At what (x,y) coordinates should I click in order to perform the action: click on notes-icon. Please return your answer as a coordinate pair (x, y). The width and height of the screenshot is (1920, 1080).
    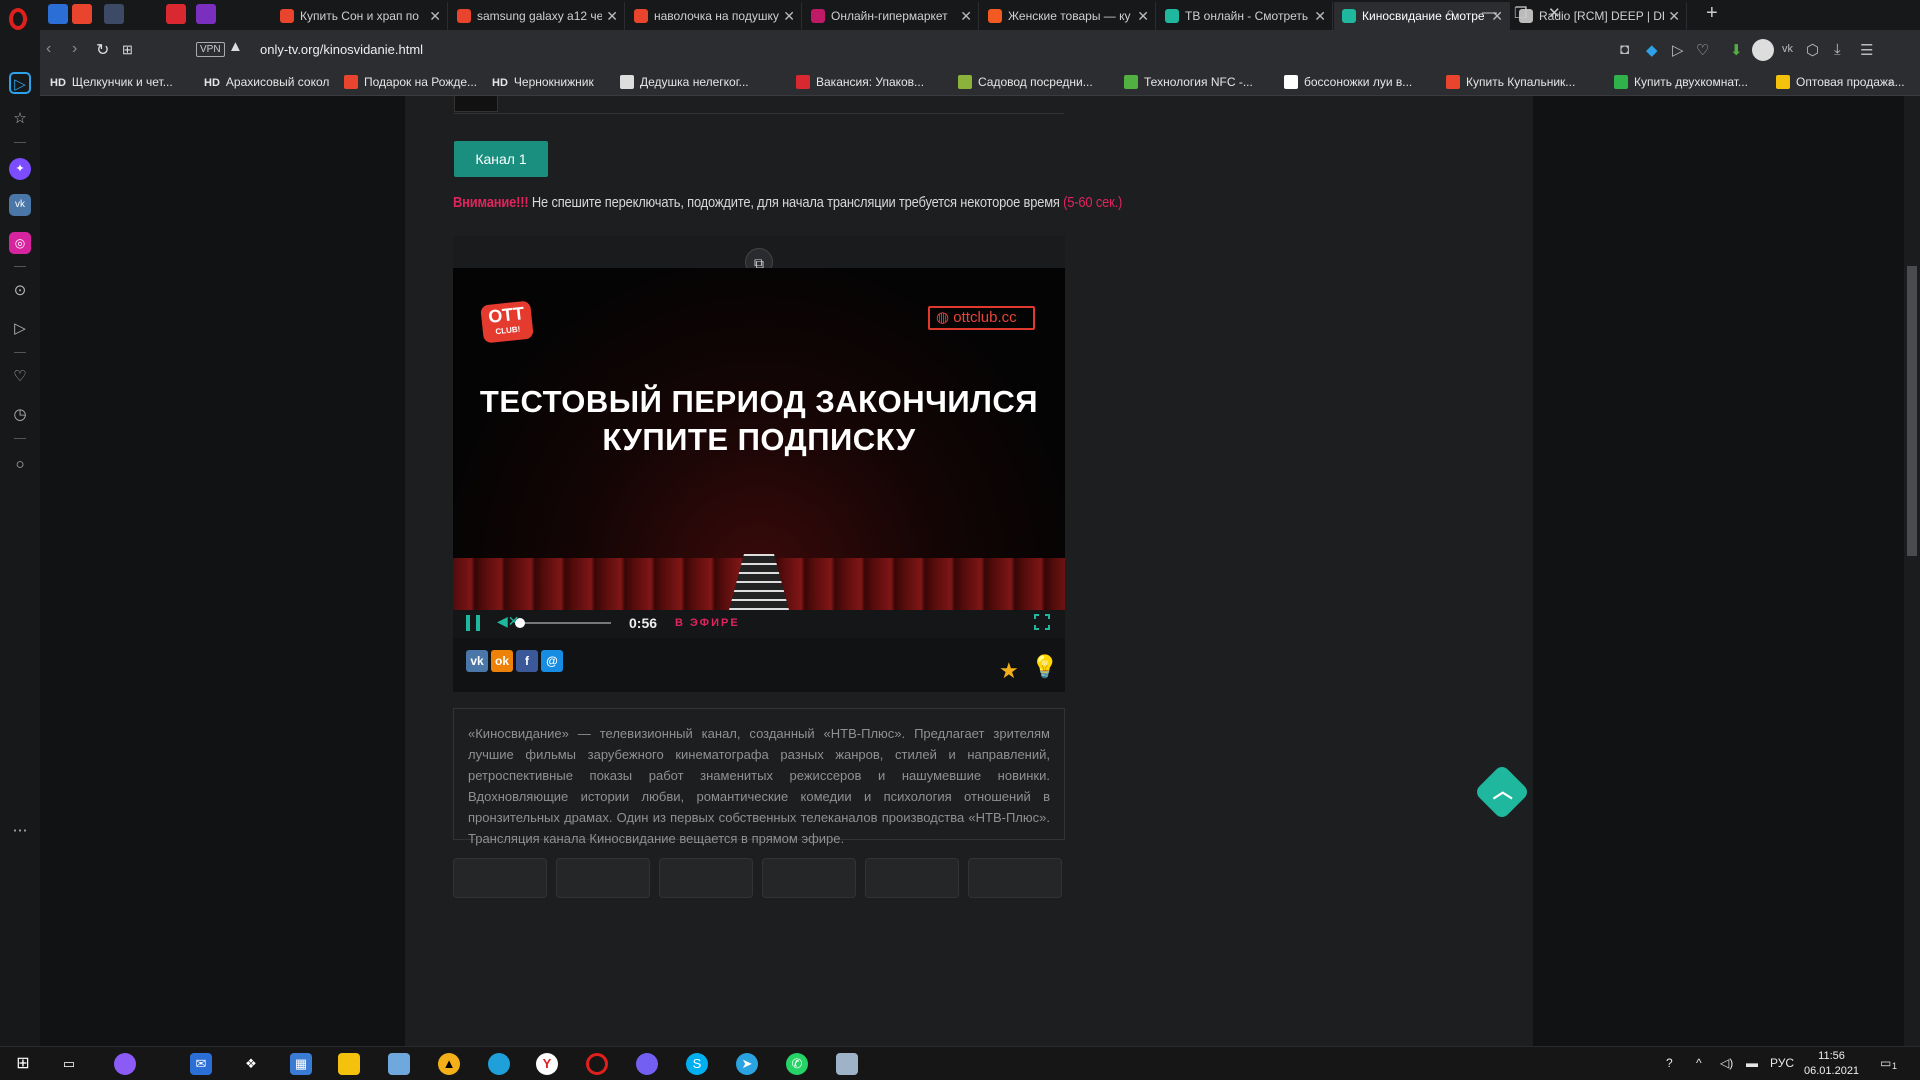
    Looking at the image, I should click on (399, 1064).